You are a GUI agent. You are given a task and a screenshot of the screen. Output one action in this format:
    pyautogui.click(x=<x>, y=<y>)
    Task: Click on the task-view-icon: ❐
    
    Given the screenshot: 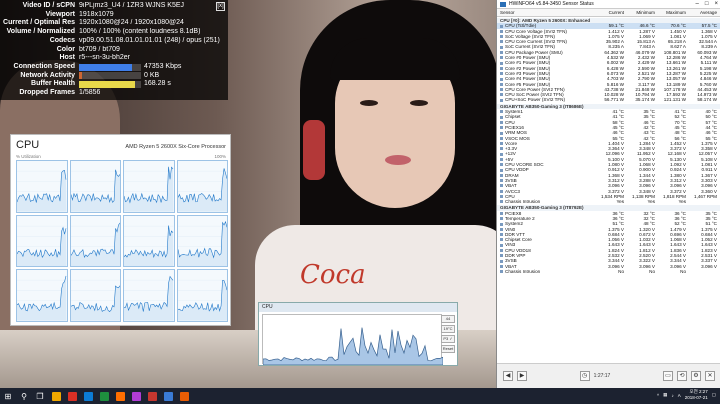 What is the action you would take?
    pyautogui.click(x=40, y=396)
    